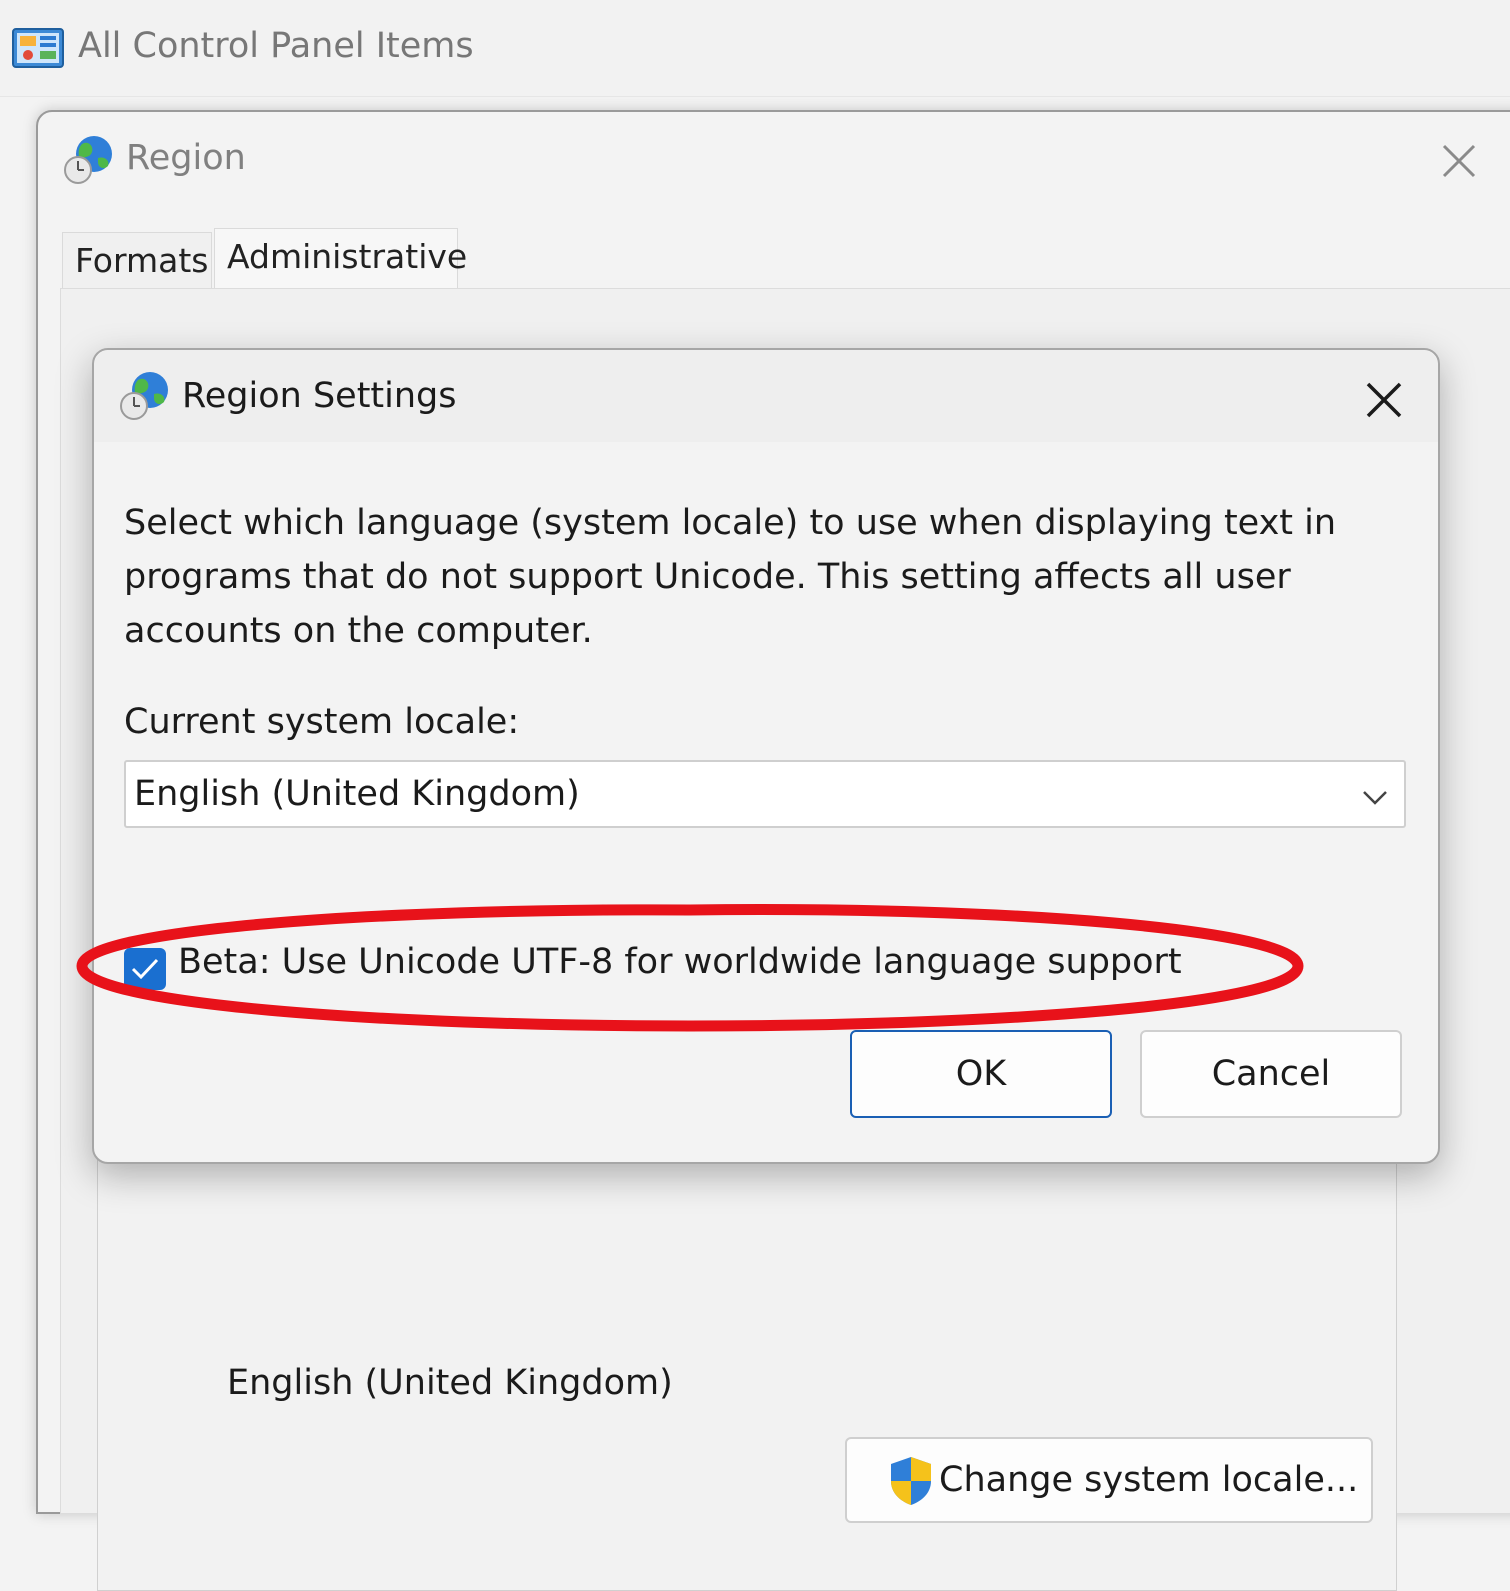 The height and width of the screenshot is (1591, 1510). Describe the element at coordinates (276, 46) in the screenshot. I see `control-panel-title: All Control Panel Items` at that location.